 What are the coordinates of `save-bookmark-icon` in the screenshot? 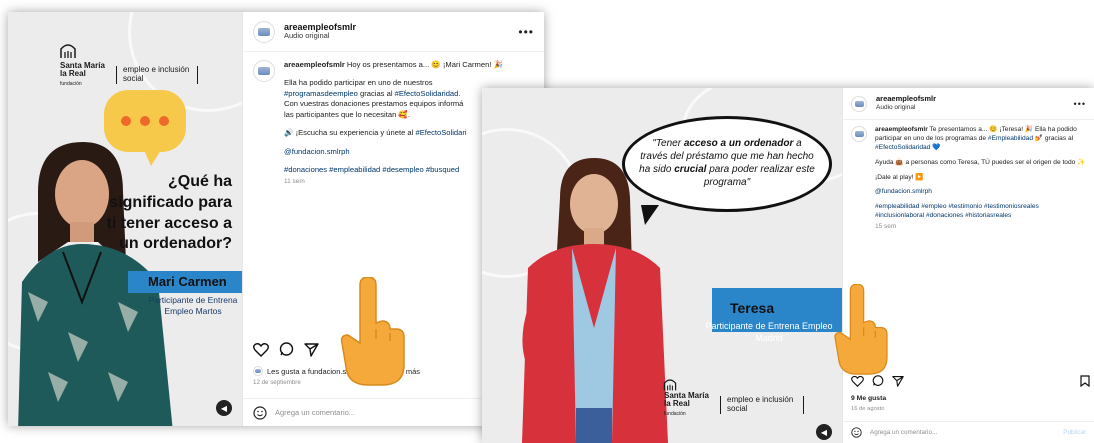 It's located at (1085, 381).